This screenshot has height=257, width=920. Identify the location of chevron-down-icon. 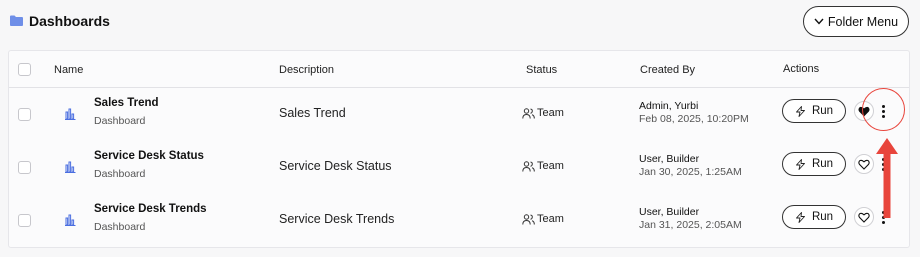
(819, 21).